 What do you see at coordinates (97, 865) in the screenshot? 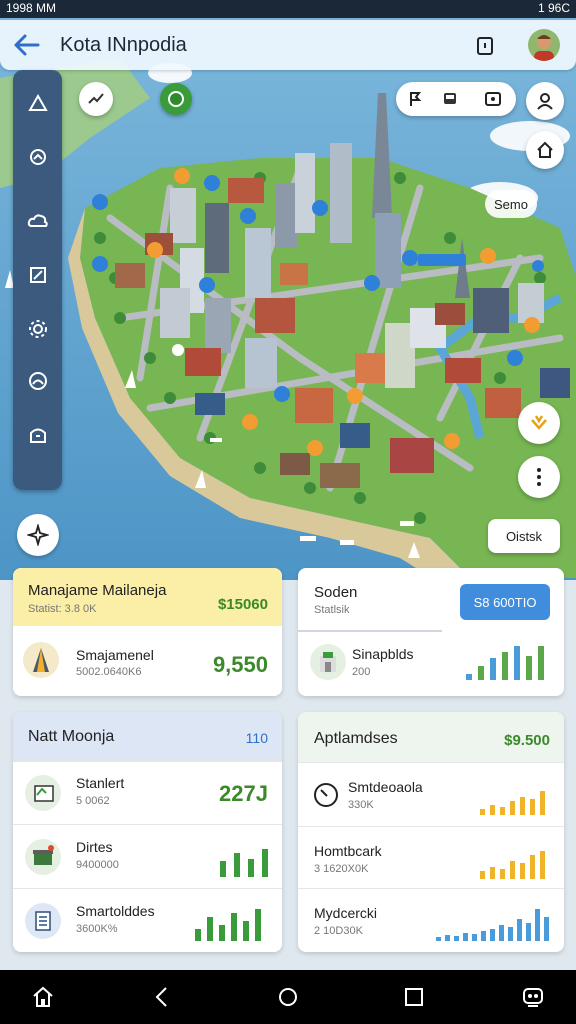
I see `row-subtitle: 9400000` at bounding box center [97, 865].